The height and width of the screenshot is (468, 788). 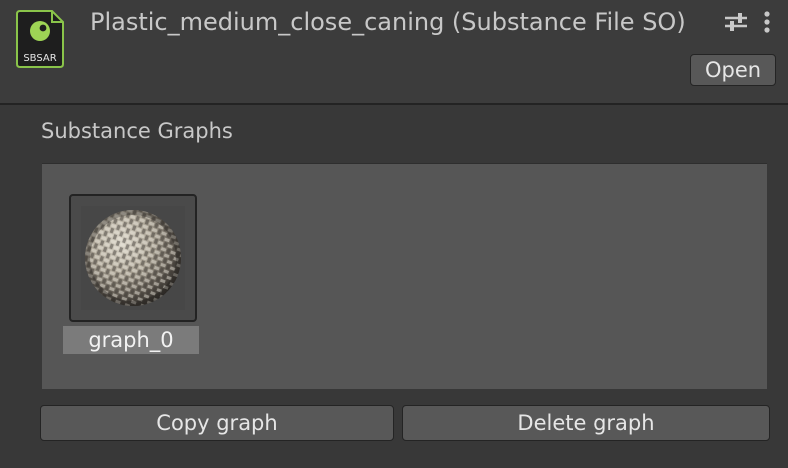 What do you see at coordinates (40, 39) in the screenshot?
I see `sbsar-file-icon: SBSAR` at bounding box center [40, 39].